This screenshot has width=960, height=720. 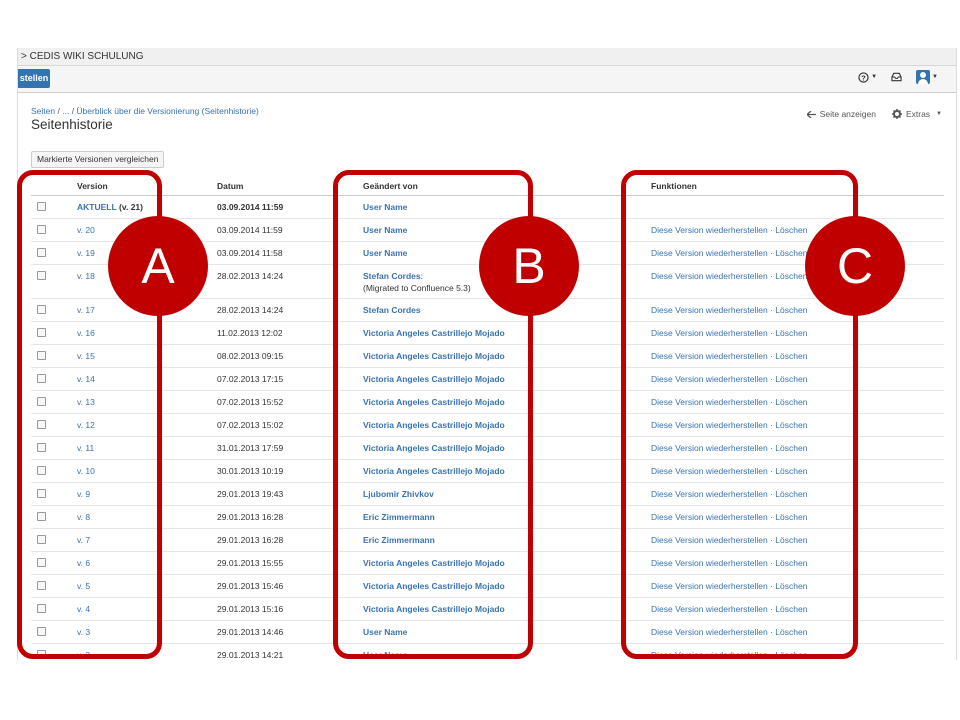 What do you see at coordinates (896, 114) in the screenshot?
I see `gear-icon` at bounding box center [896, 114].